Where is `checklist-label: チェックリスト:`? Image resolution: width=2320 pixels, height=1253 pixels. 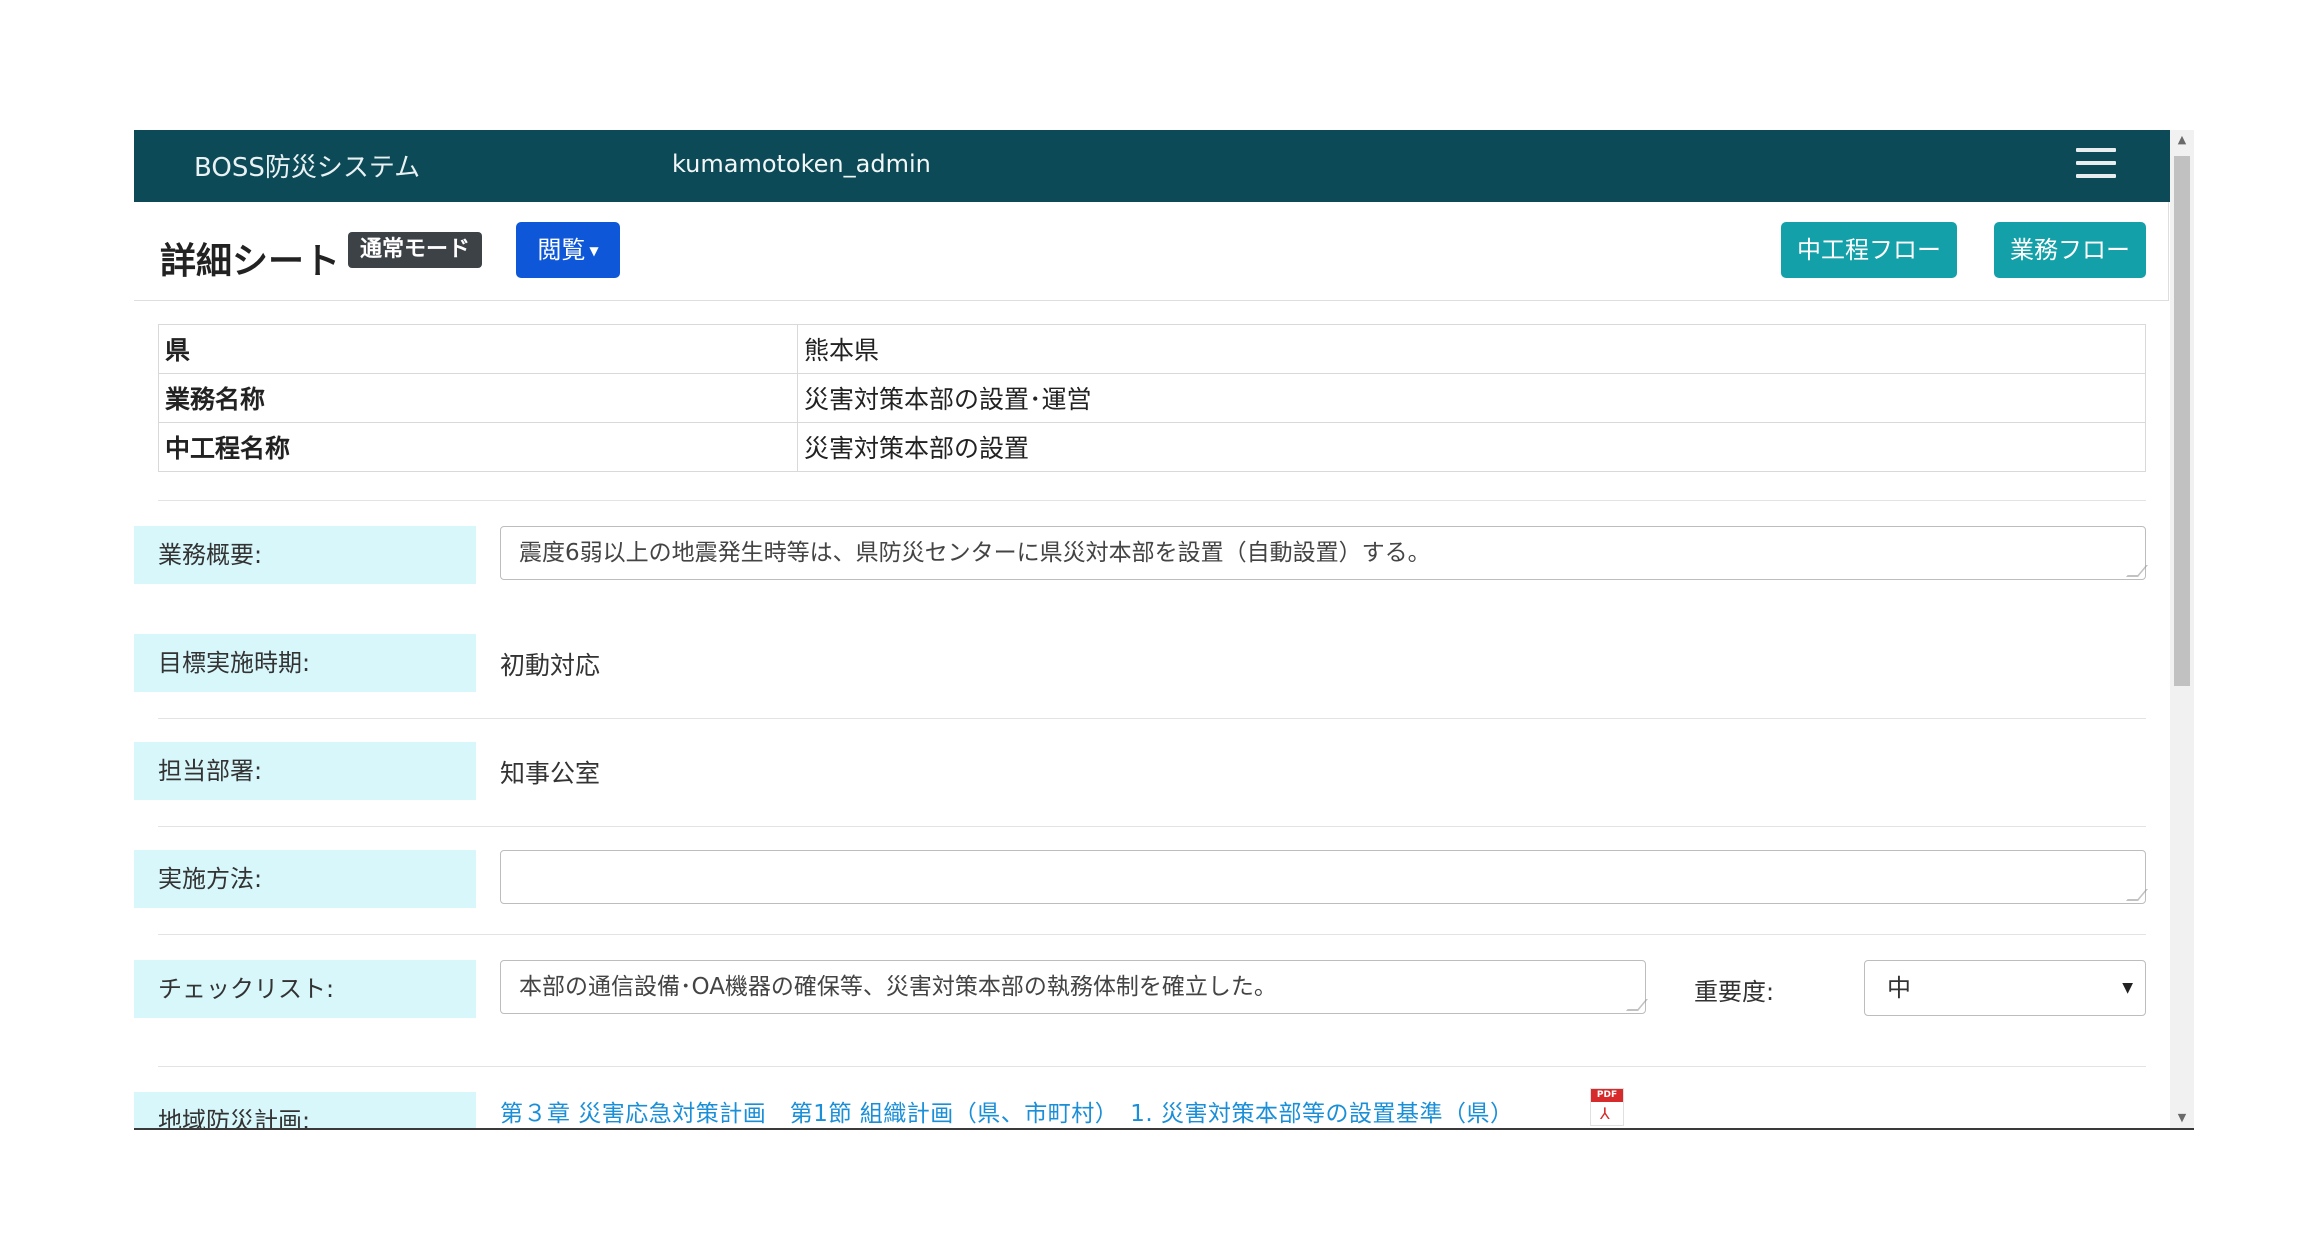 checklist-label: チェックリスト: is located at coordinates (305, 989).